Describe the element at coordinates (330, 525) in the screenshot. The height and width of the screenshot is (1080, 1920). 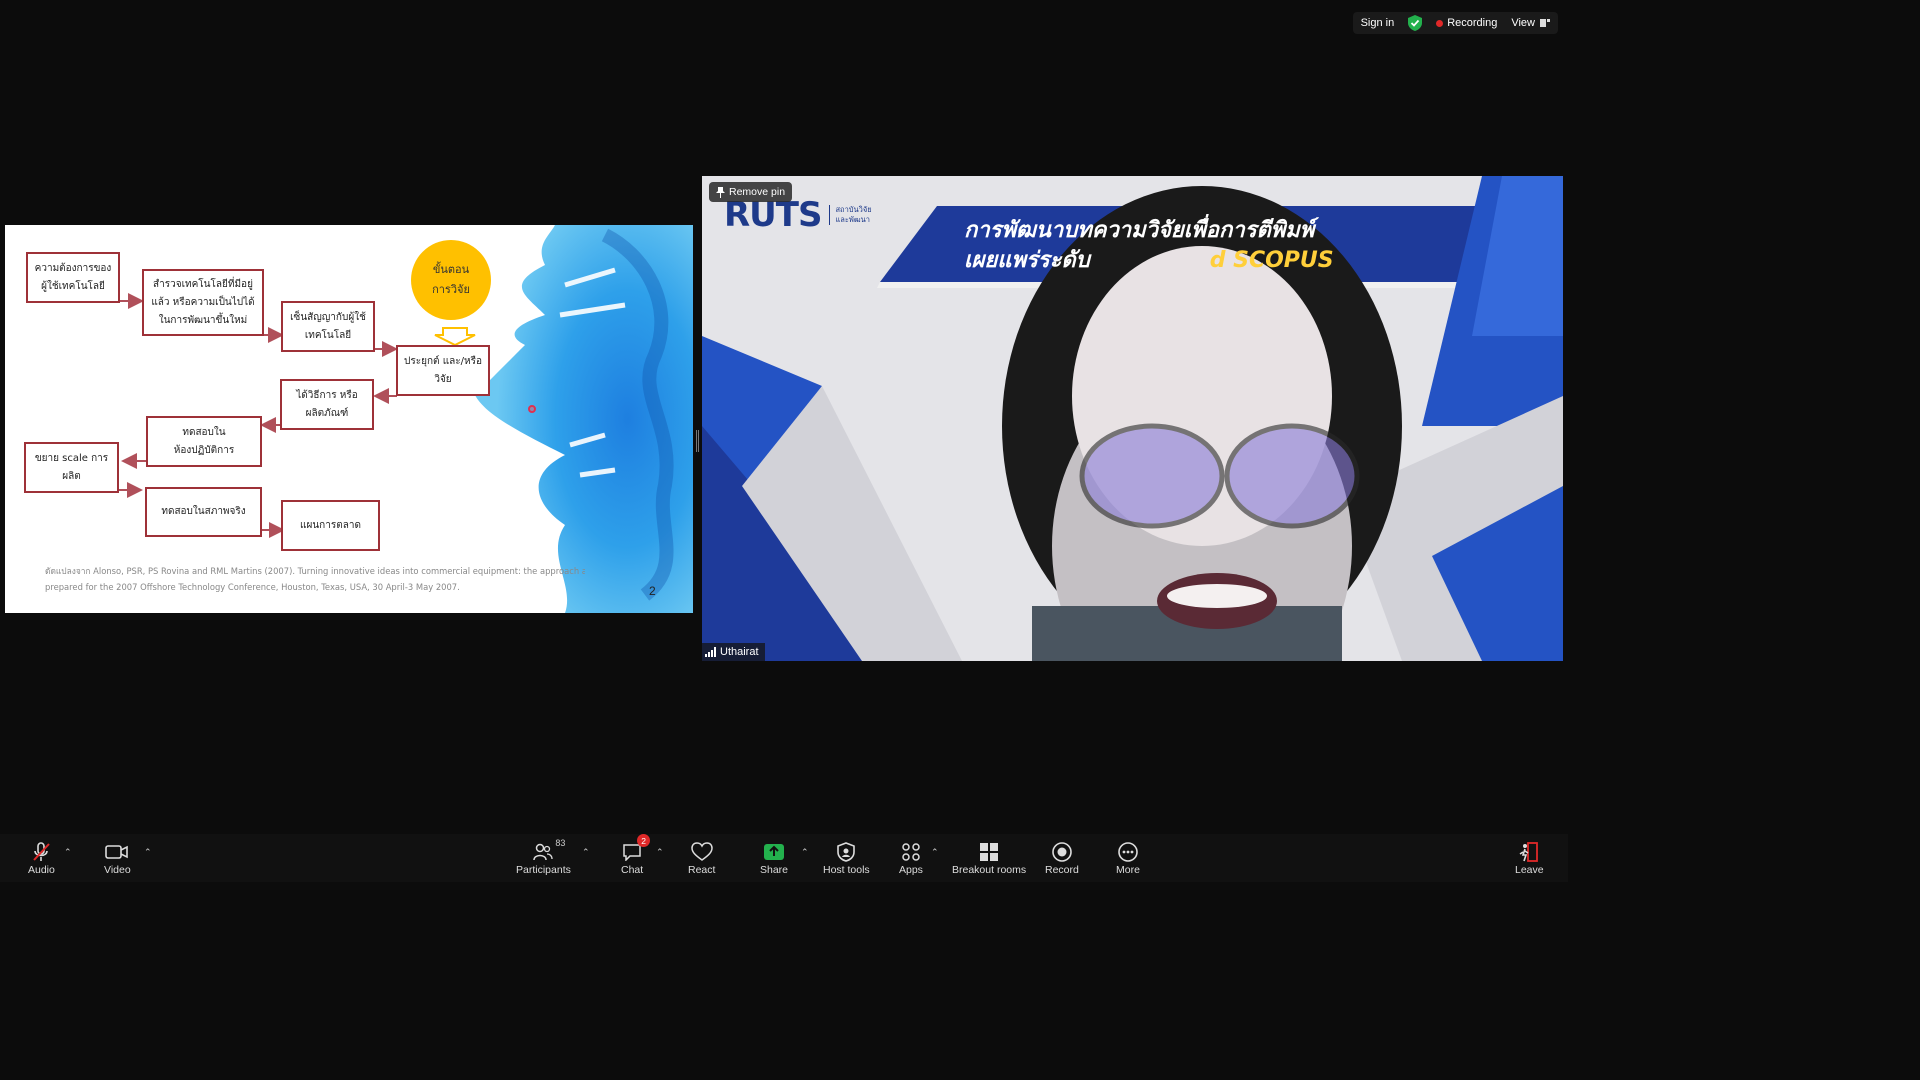
I see `flow-box-marketing-plan: แผนการตลาด` at that location.